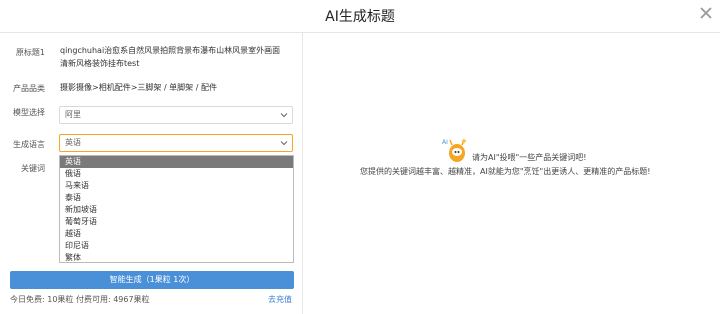 This screenshot has width=720, height=314. What do you see at coordinates (454, 150) in the screenshot?
I see `ai-mascot-icon: AI` at bounding box center [454, 150].